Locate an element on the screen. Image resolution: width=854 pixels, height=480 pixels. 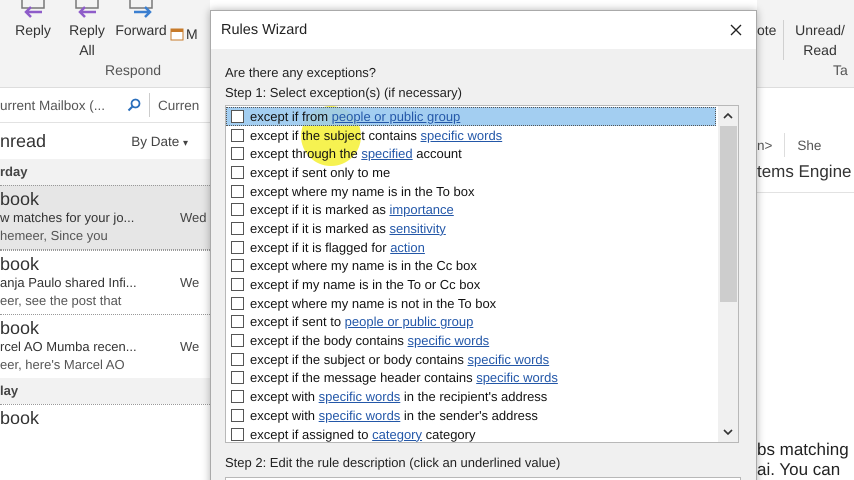
question-text: Are there any exceptions? is located at coordinates (301, 73).